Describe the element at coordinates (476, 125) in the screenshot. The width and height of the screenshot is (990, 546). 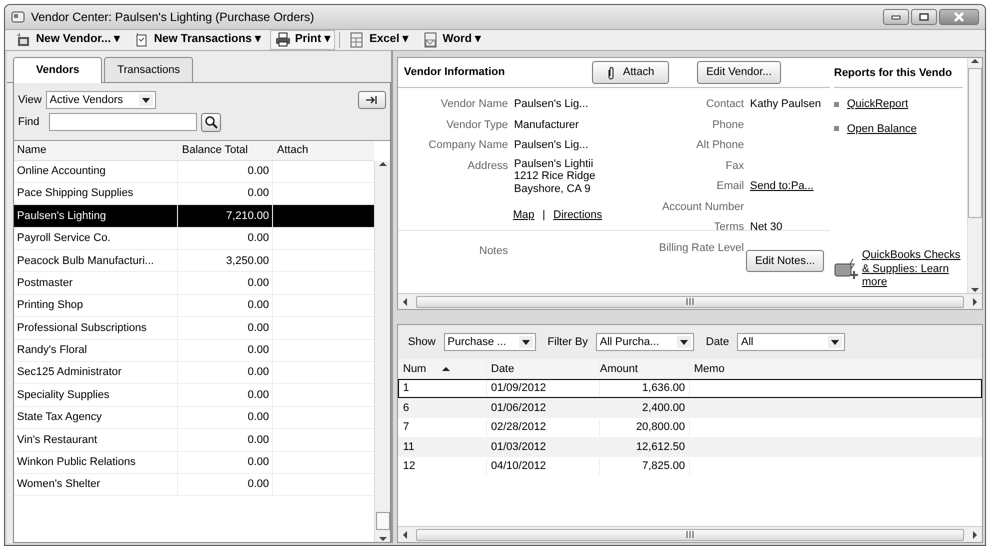
I see `field-label: Vendor Type` at that location.